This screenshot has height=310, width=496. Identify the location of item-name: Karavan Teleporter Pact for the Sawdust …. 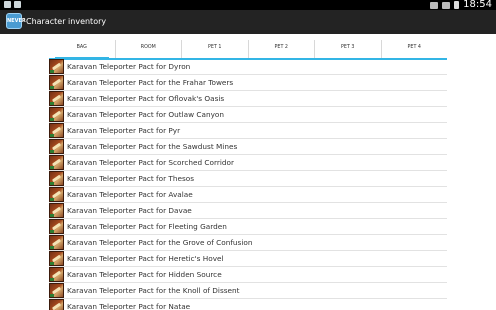
(152, 146).